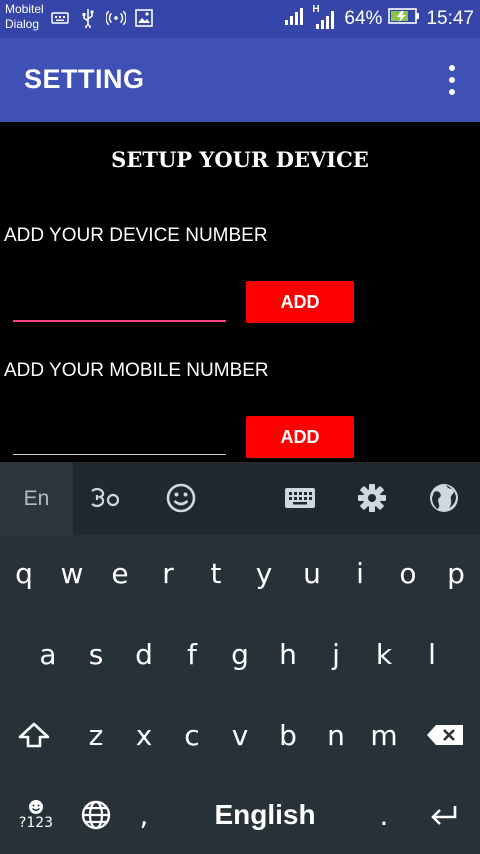 The image size is (480, 854). I want to click on mobile-input-underline, so click(119, 454).